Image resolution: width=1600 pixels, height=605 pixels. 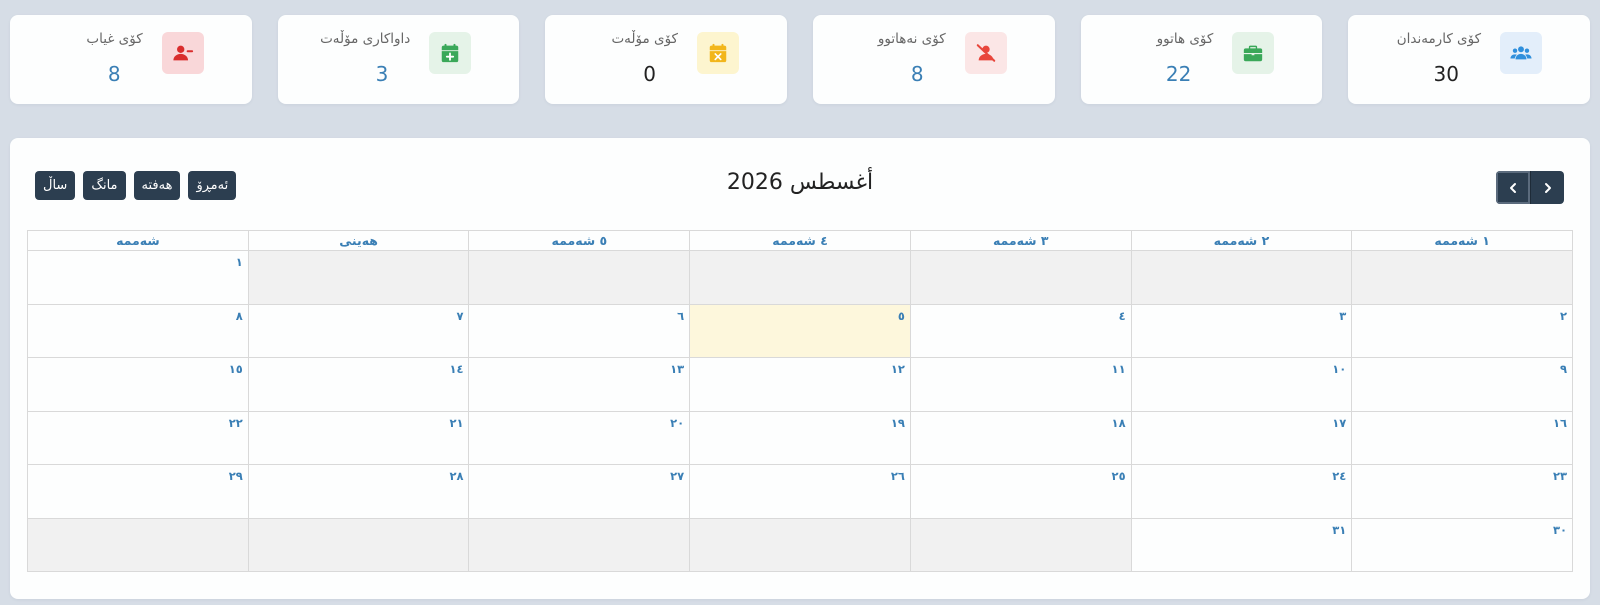 I want to click on day-cell: ٧, so click(x=358, y=330).